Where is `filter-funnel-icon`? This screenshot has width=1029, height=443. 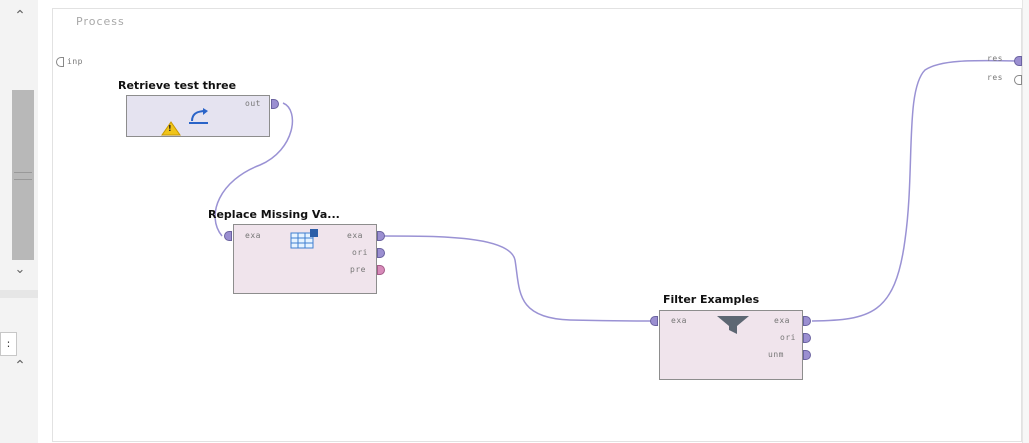
filter-funnel-icon is located at coordinates (733, 325).